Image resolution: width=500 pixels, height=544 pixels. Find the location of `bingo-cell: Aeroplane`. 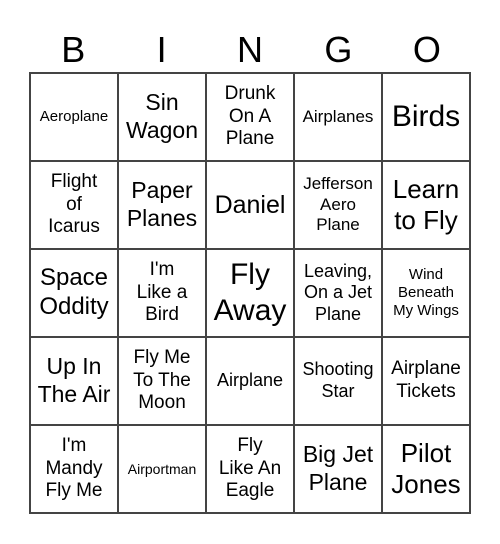

bingo-cell: Aeroplane is located at coordinates (74, 117).